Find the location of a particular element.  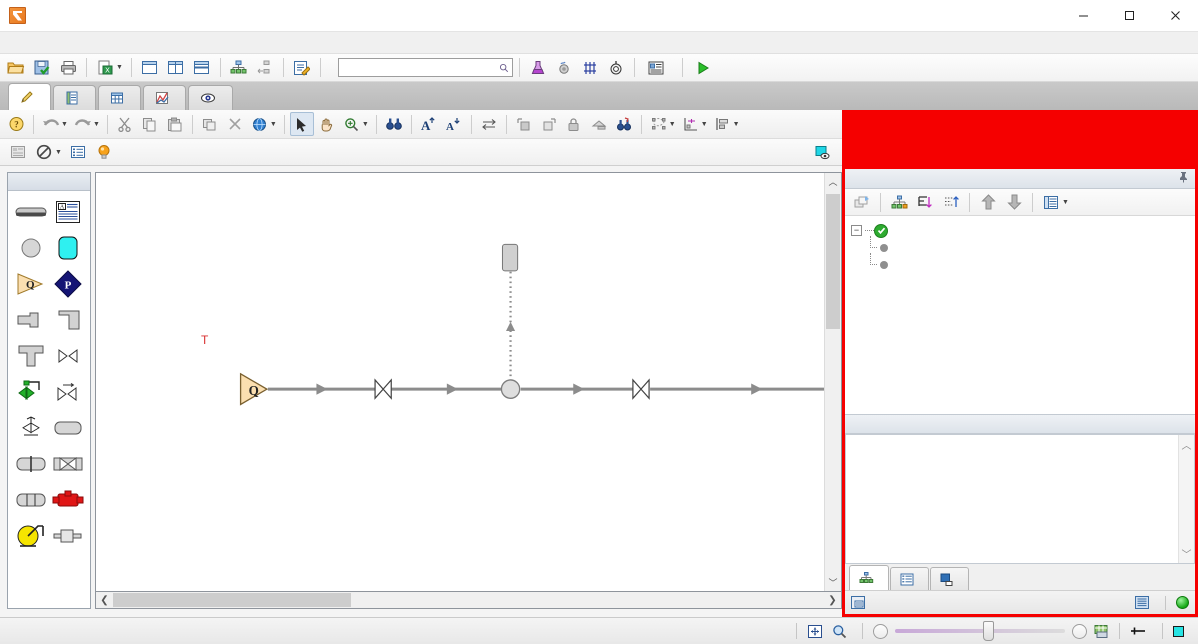

undo-icon is located at coordinates (51, 124).